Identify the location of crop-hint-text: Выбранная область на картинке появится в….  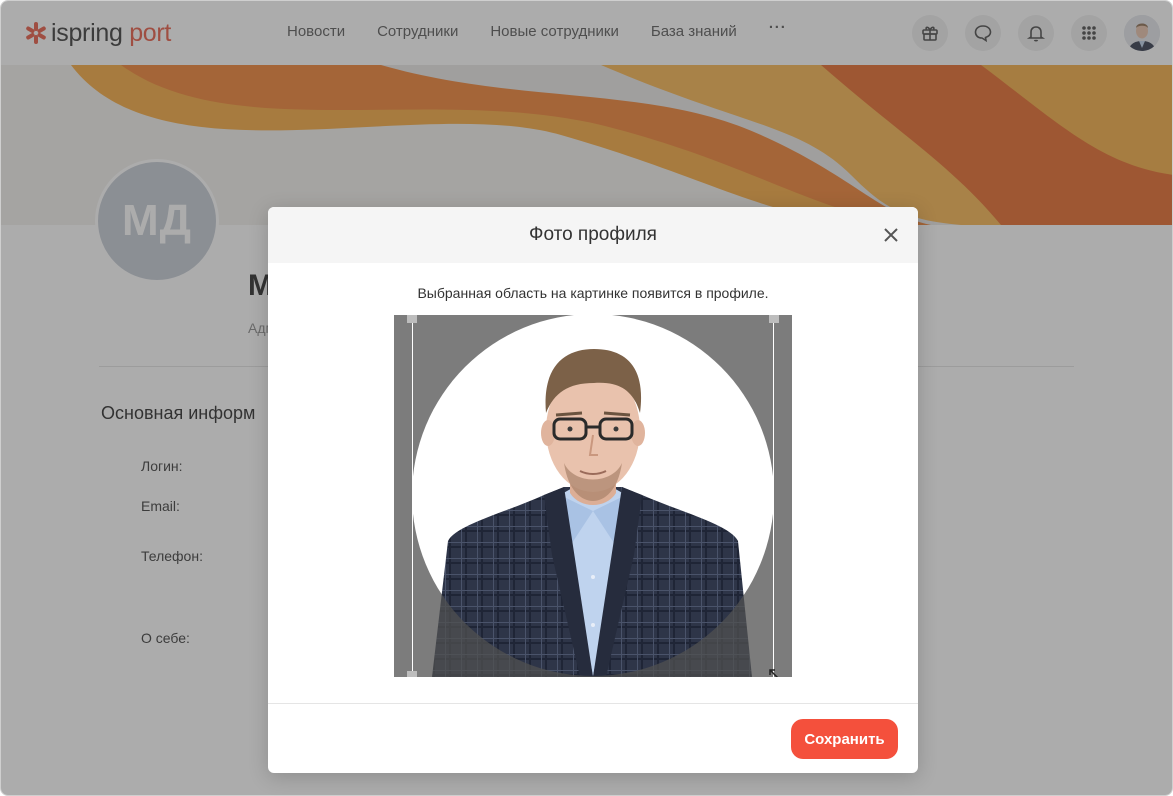
(593, 293).